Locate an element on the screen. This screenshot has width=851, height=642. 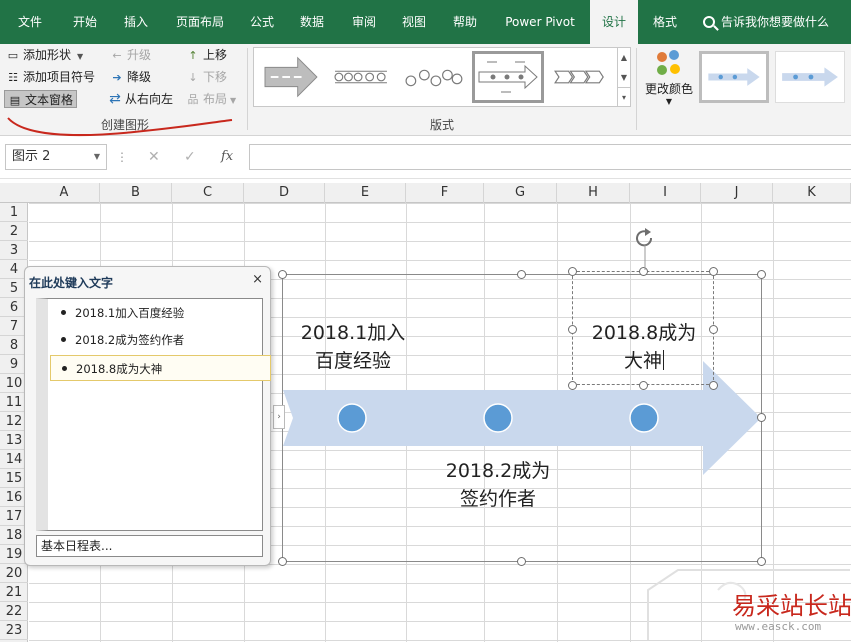
cancel-icon: ✕ is located at coordinates (154, 157).